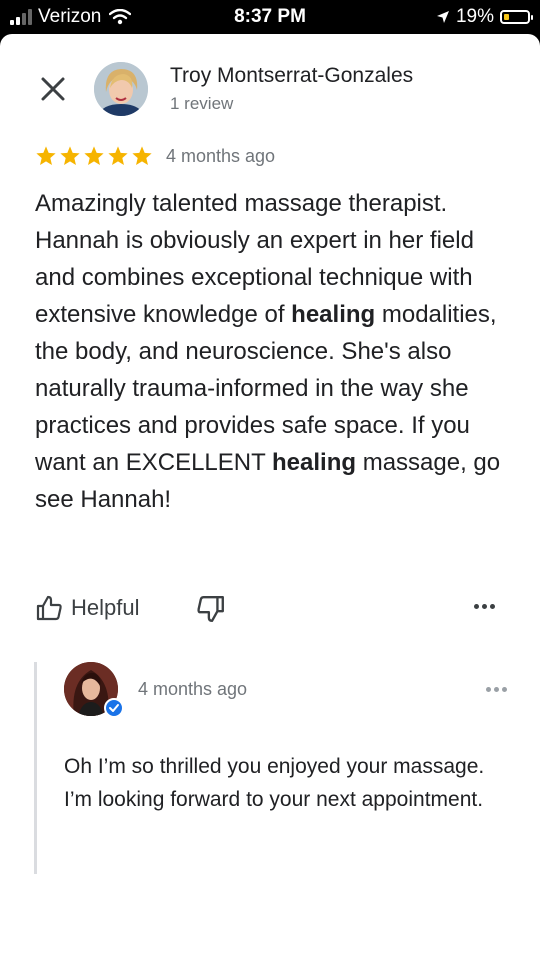  What do you see at coordinates (53, 89) in the screenshot?
I see `close-icon` at bounding box center [53, 89].